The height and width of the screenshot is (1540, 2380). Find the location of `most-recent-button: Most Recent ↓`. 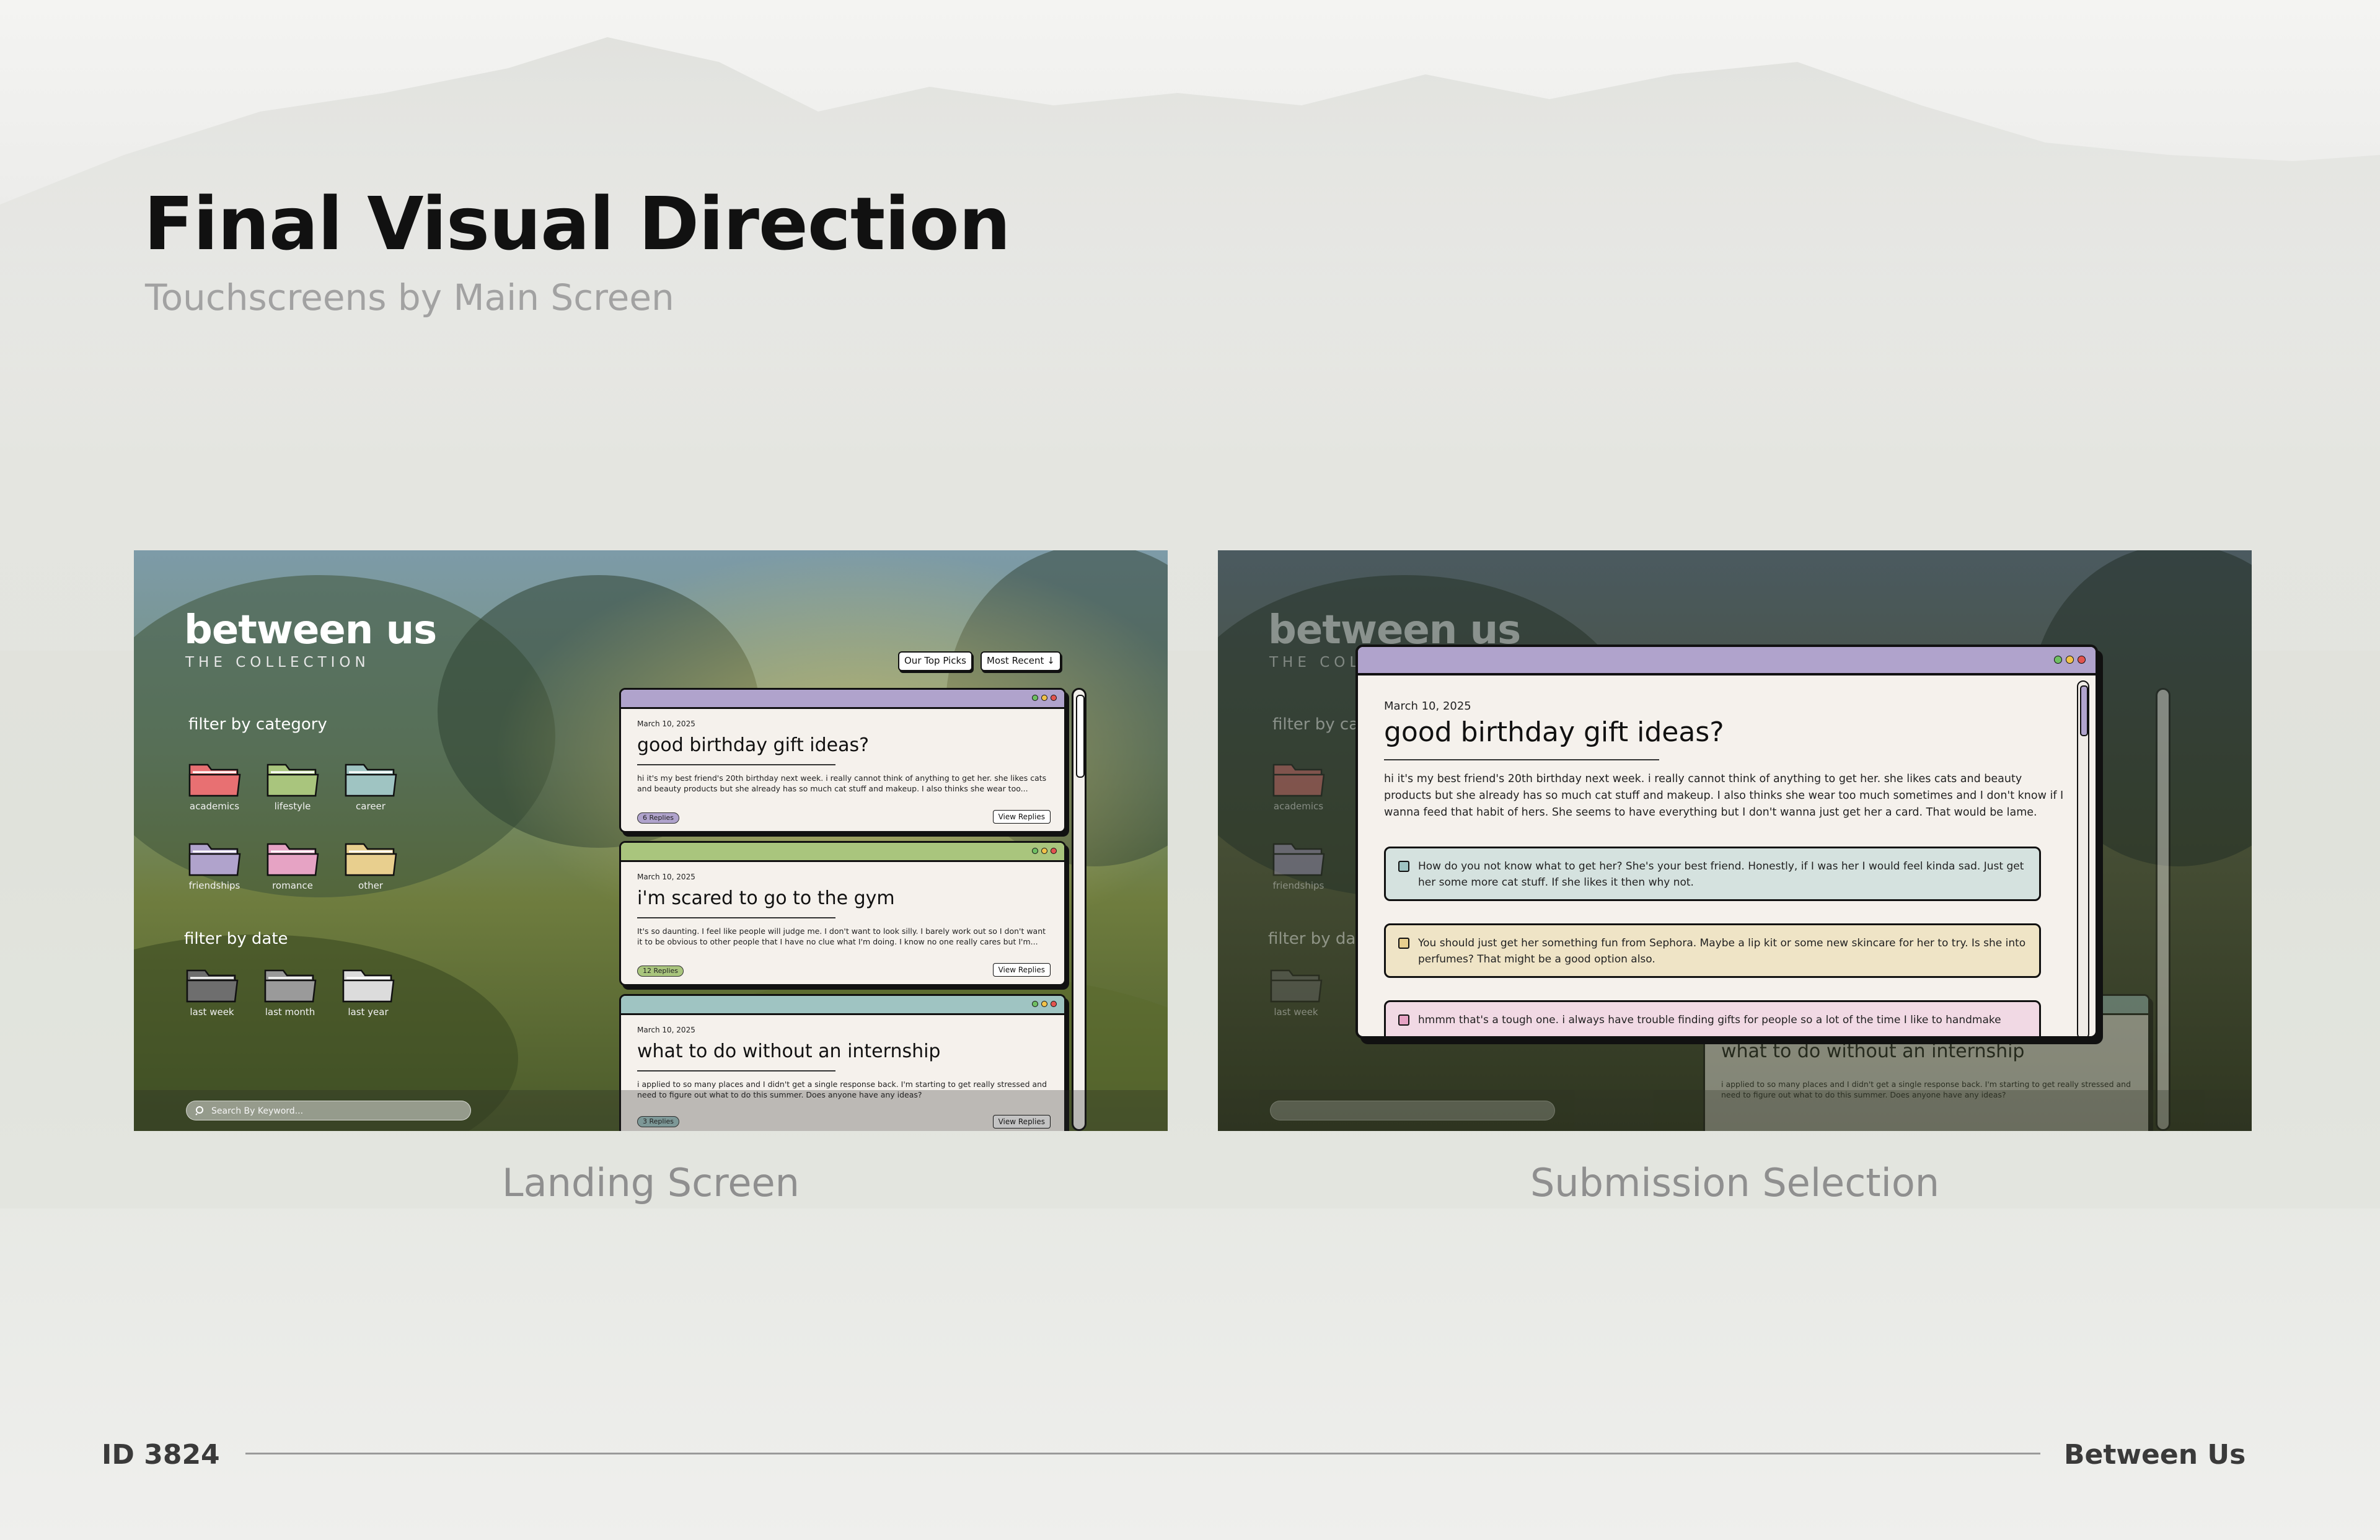

most-recent-button: Most Recent ↓ is located at coordinates (1021, 661).